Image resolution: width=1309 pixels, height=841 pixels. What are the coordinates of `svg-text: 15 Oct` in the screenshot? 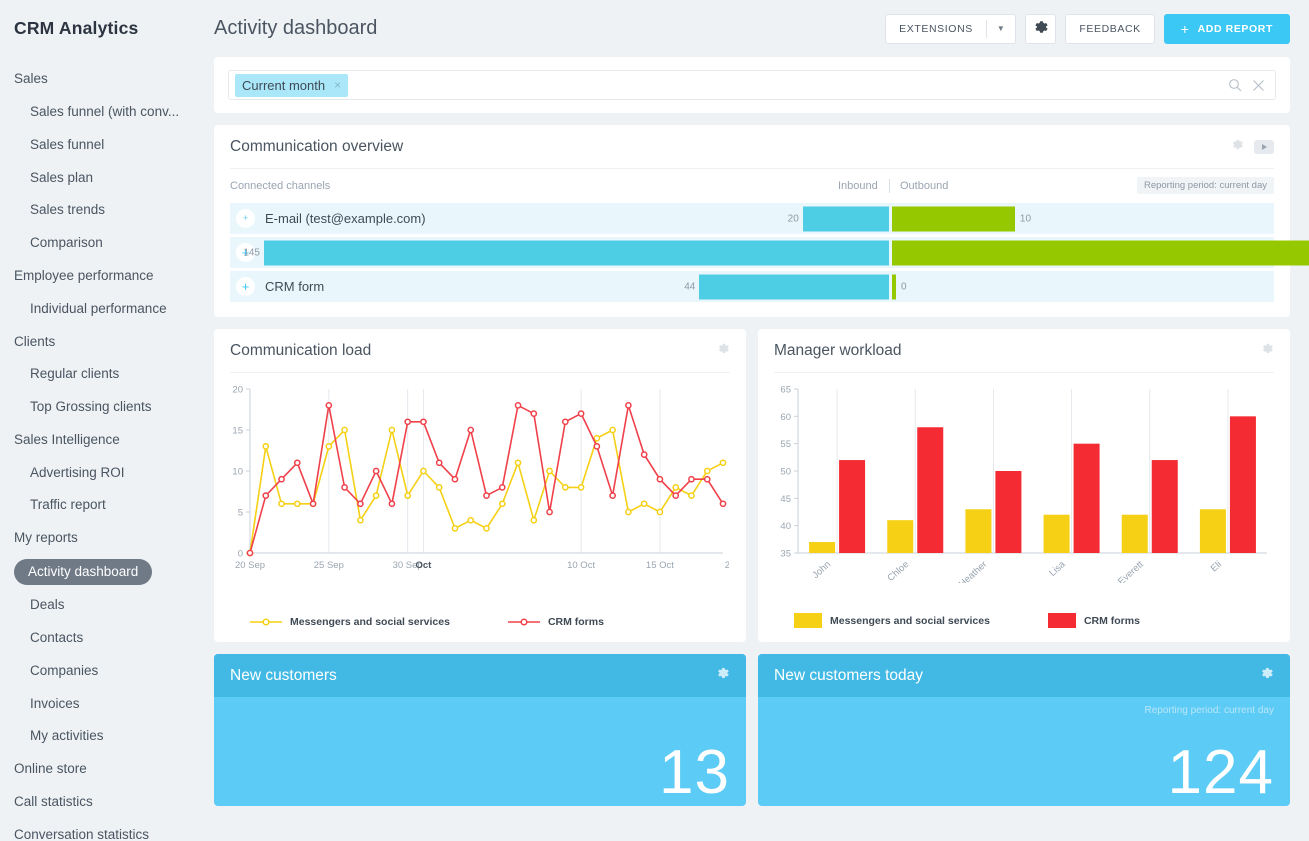 It's located at (660, 565).